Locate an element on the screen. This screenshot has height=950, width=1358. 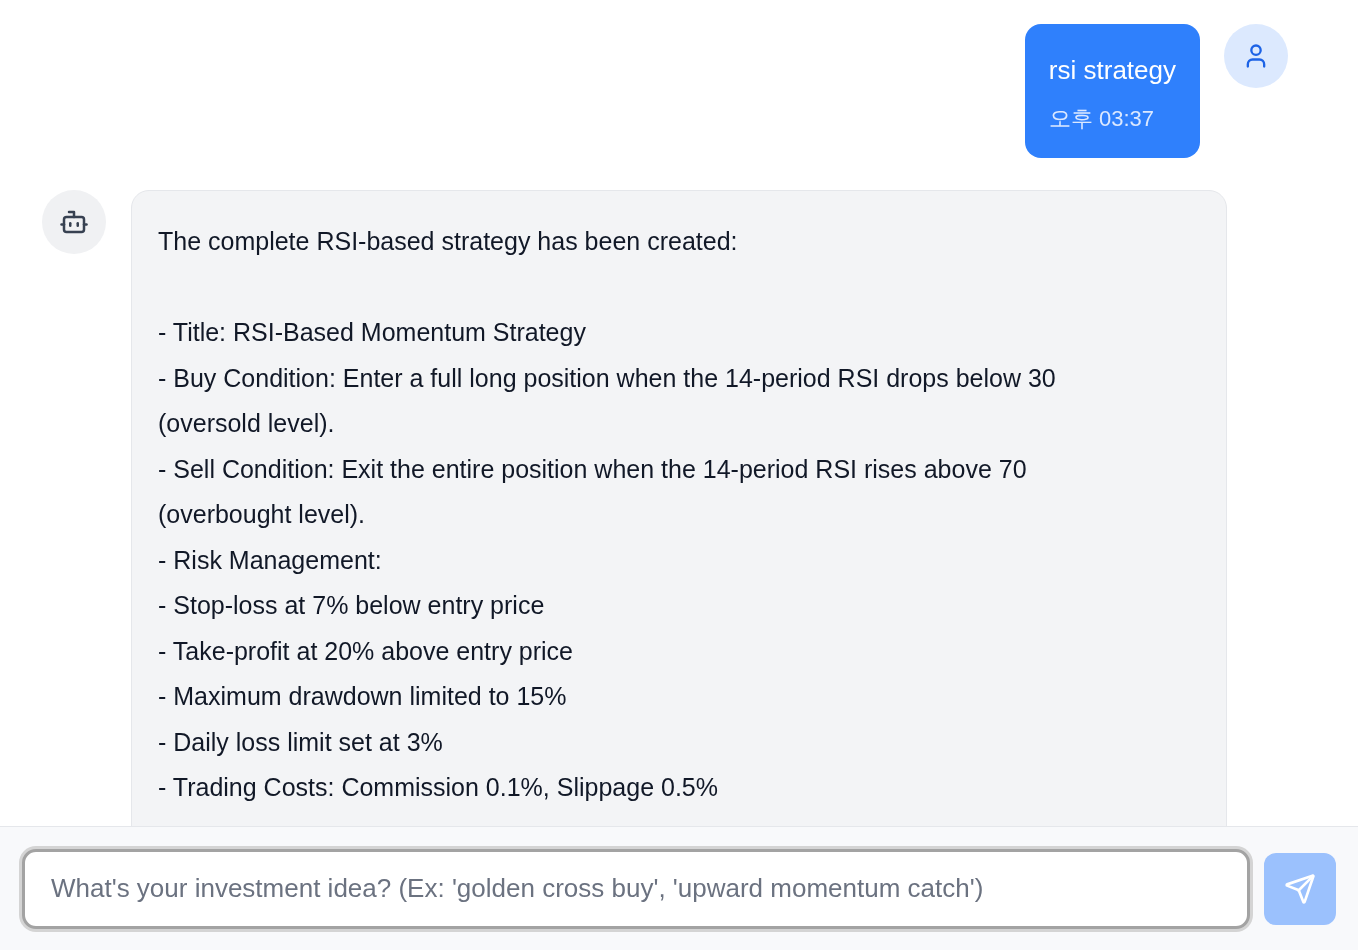
message-input-field: What's your investment idea? (Ex: 'golden cross buy', 'upward momentum catch') is located at coordinates (636, 888).